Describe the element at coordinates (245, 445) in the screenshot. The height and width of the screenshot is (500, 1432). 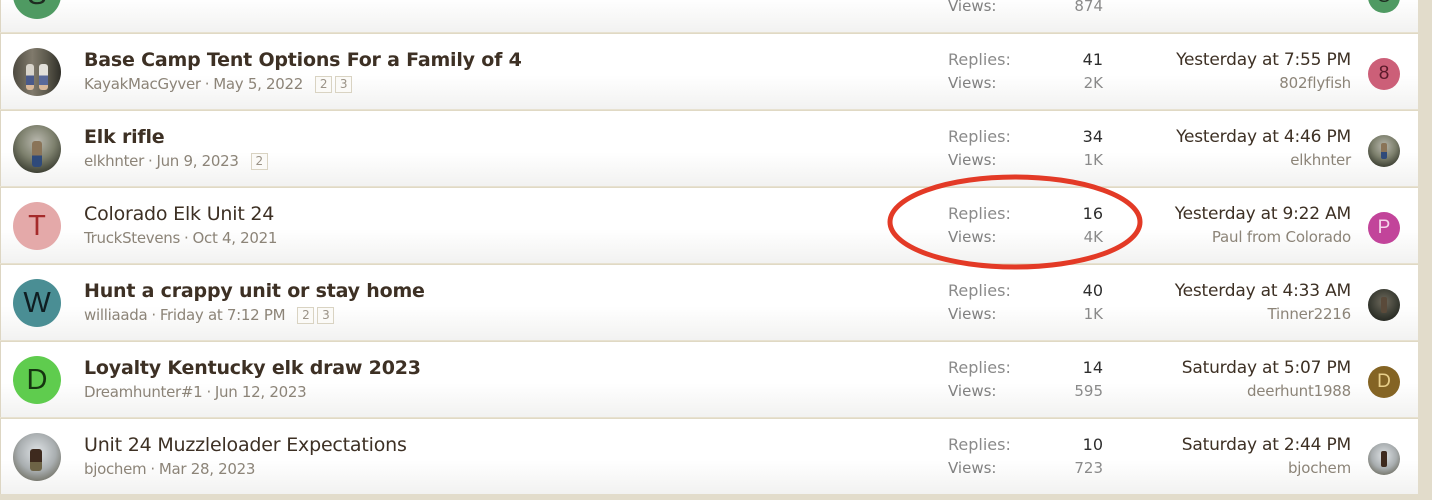
I see `thread-title: Unit 24 Muzzleloader Expectations` at that location.